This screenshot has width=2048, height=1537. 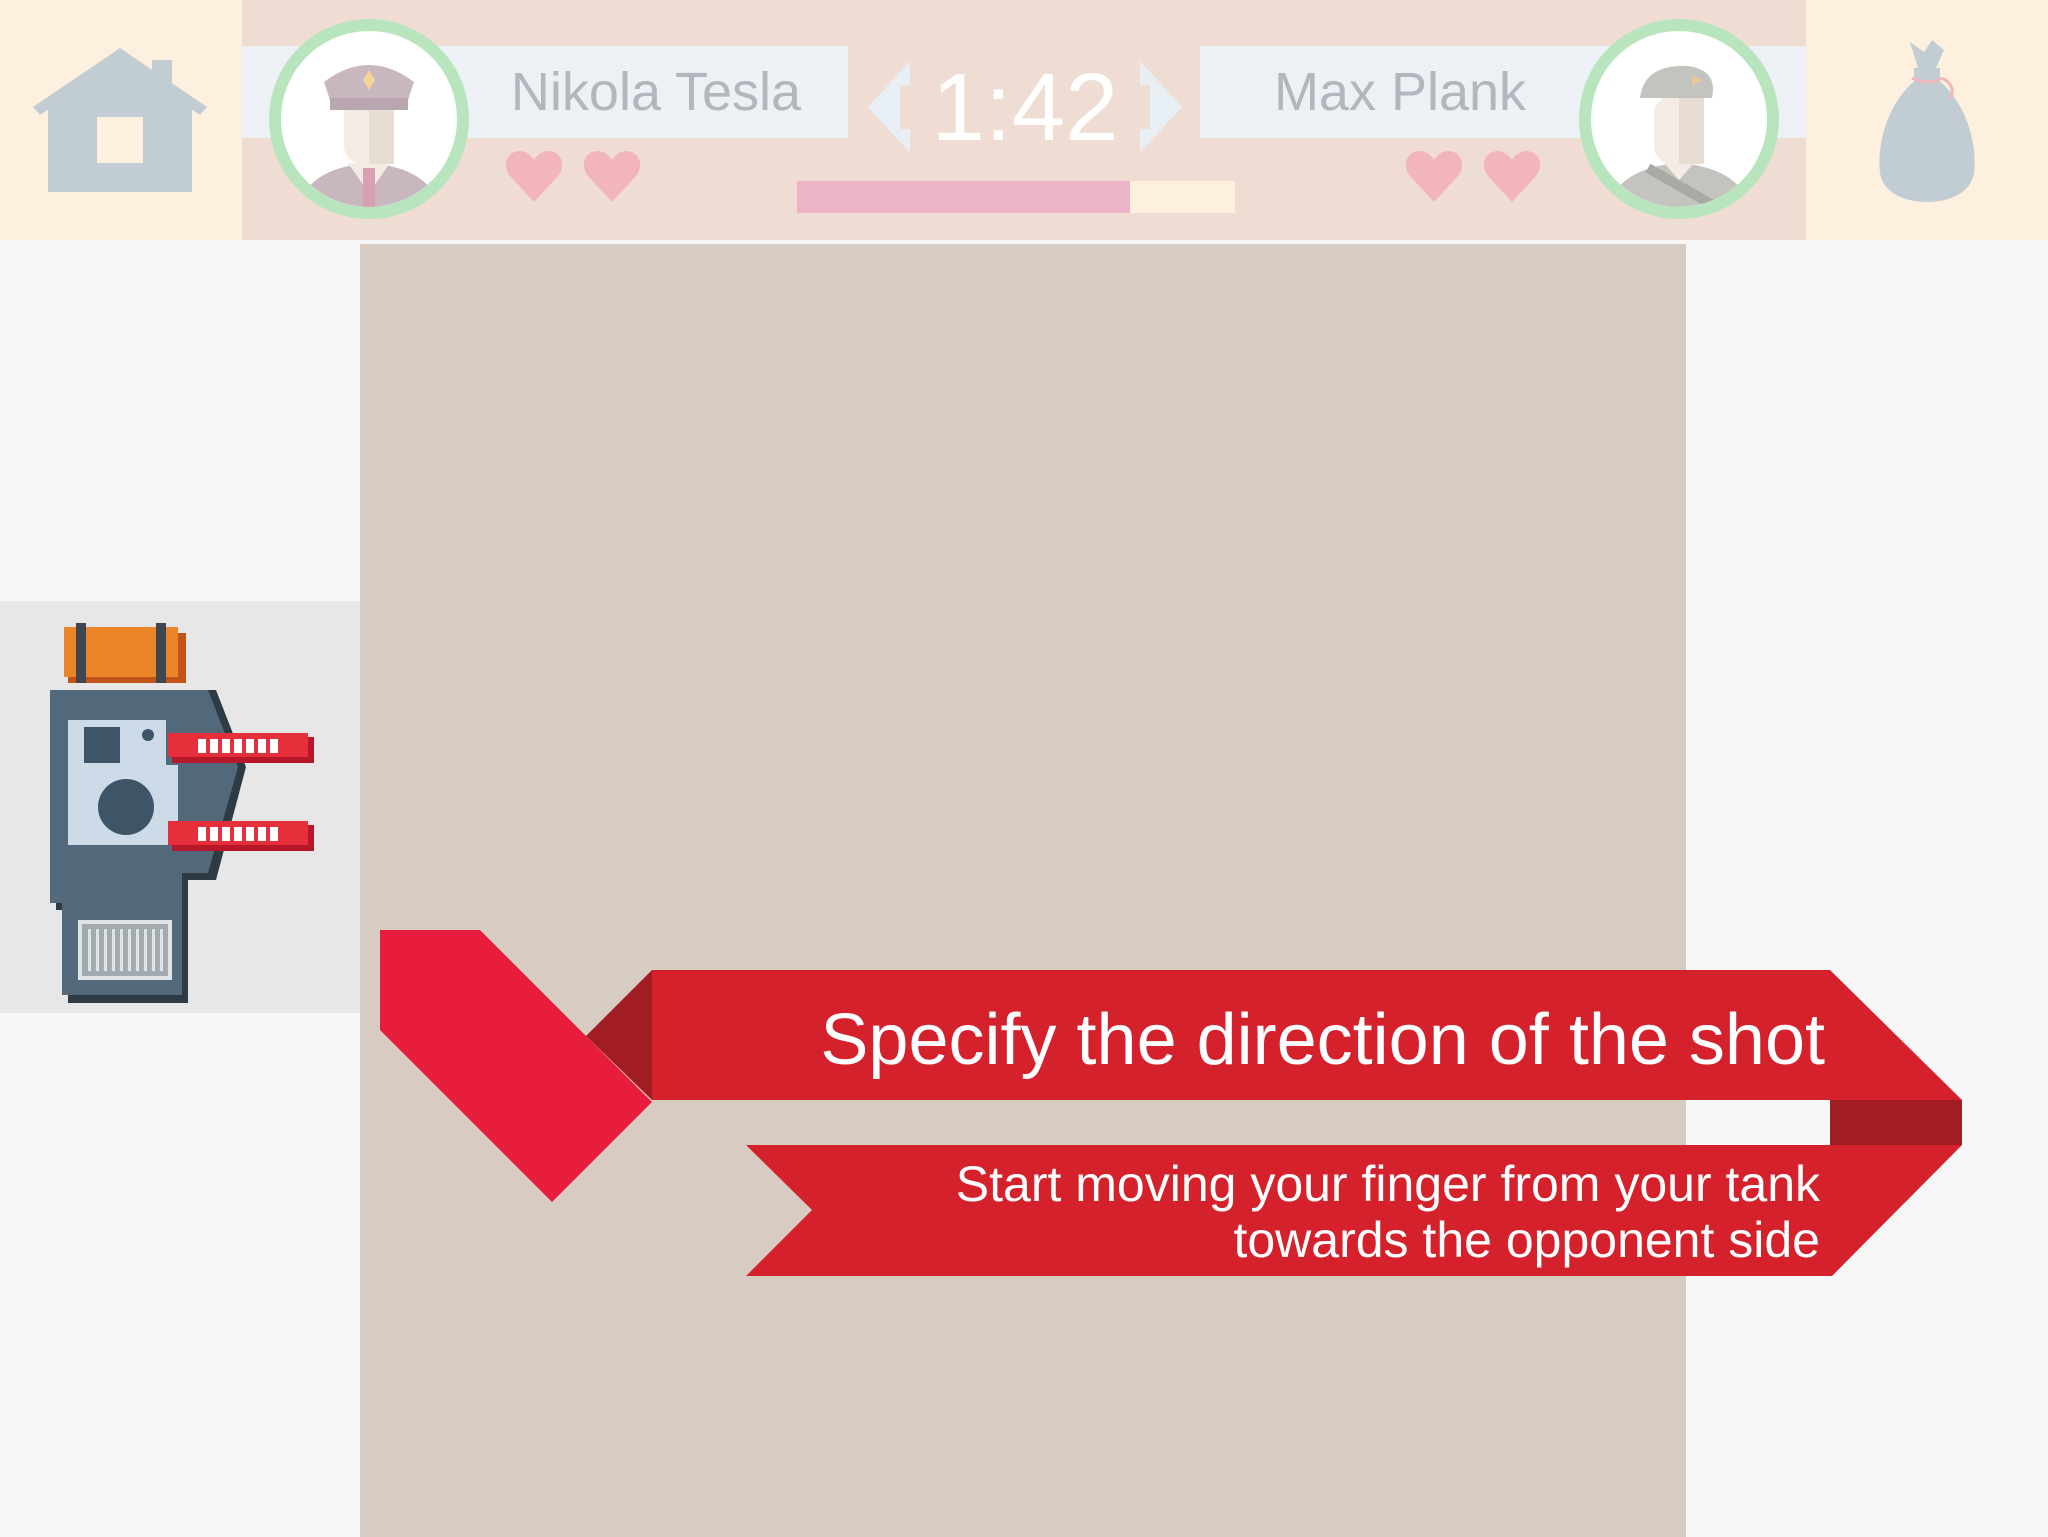 What do you see at coordinates (516, 1066) in the screenshot?
I see `shot-direction-arrow` at bounding box center [516, 1066].